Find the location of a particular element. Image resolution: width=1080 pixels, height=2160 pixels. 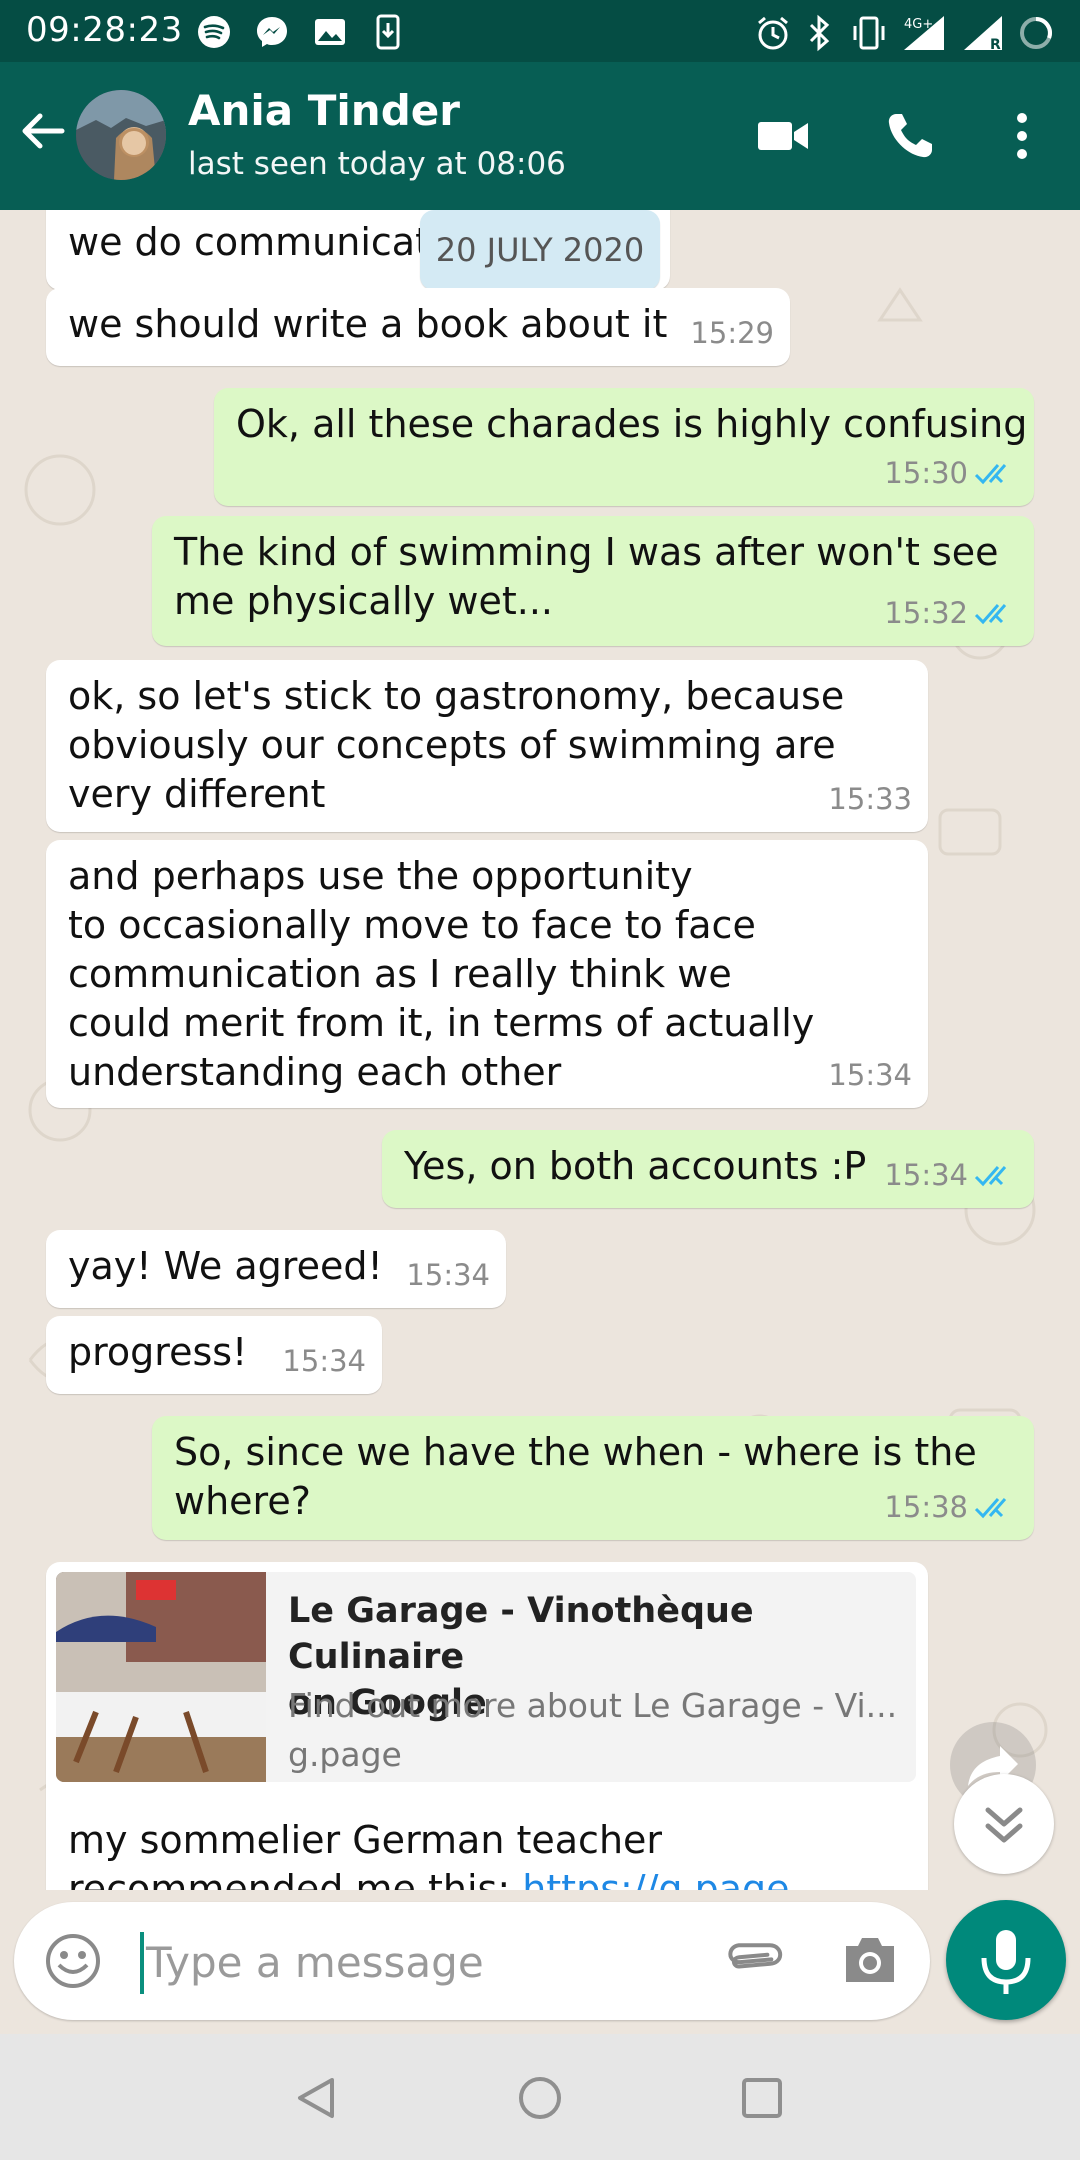

message-time: 15:32 is located at coordinates (926, 613).